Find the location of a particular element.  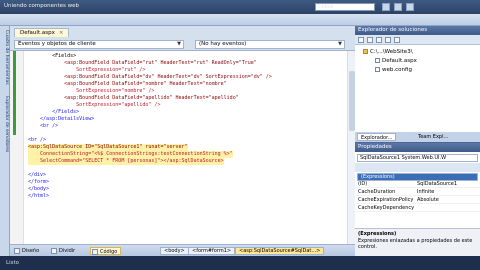

tab-default-aspx: Default.aspx × is located at coordinates (42, 32).